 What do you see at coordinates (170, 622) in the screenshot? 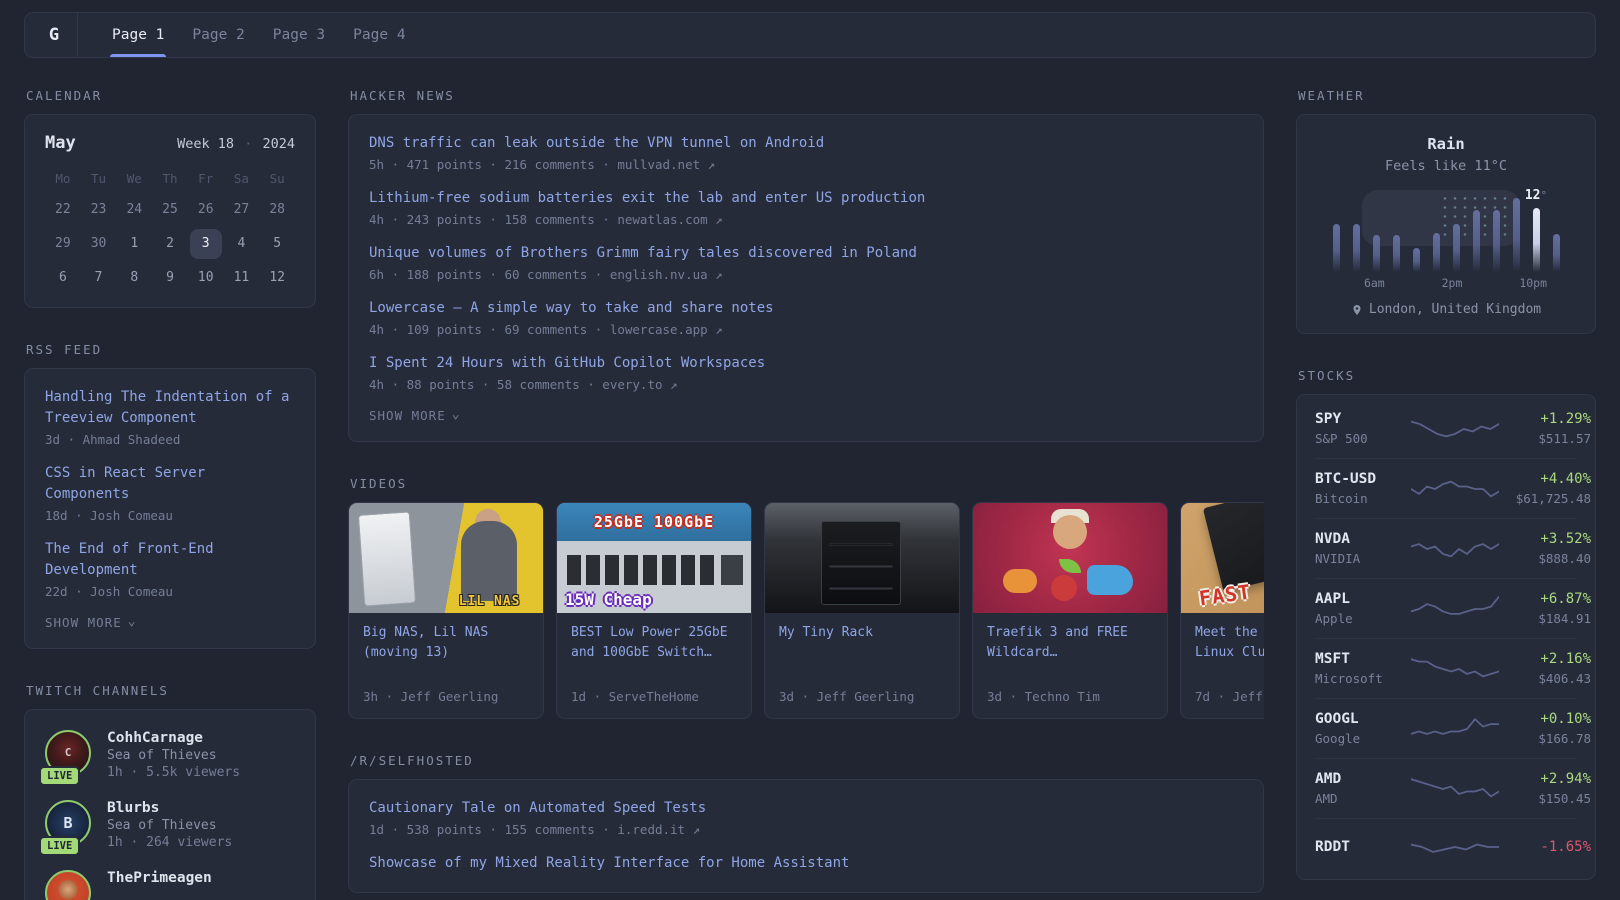
I see `rss-show-more-button: SHOW MORE ⌄` at bounding box center [170, 622].